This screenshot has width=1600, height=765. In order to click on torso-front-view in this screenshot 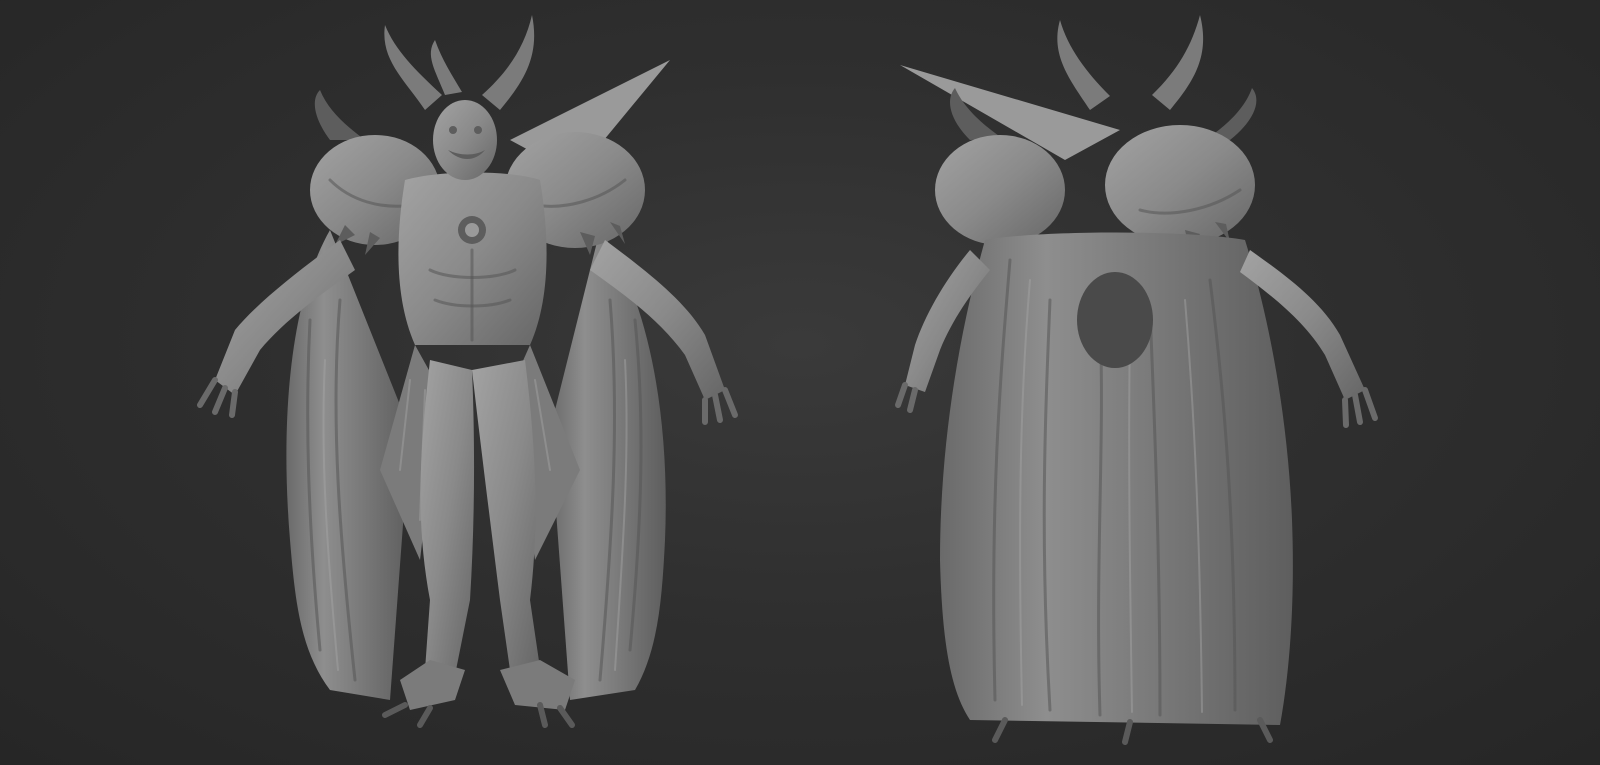, I will do `click(472, 258)`.